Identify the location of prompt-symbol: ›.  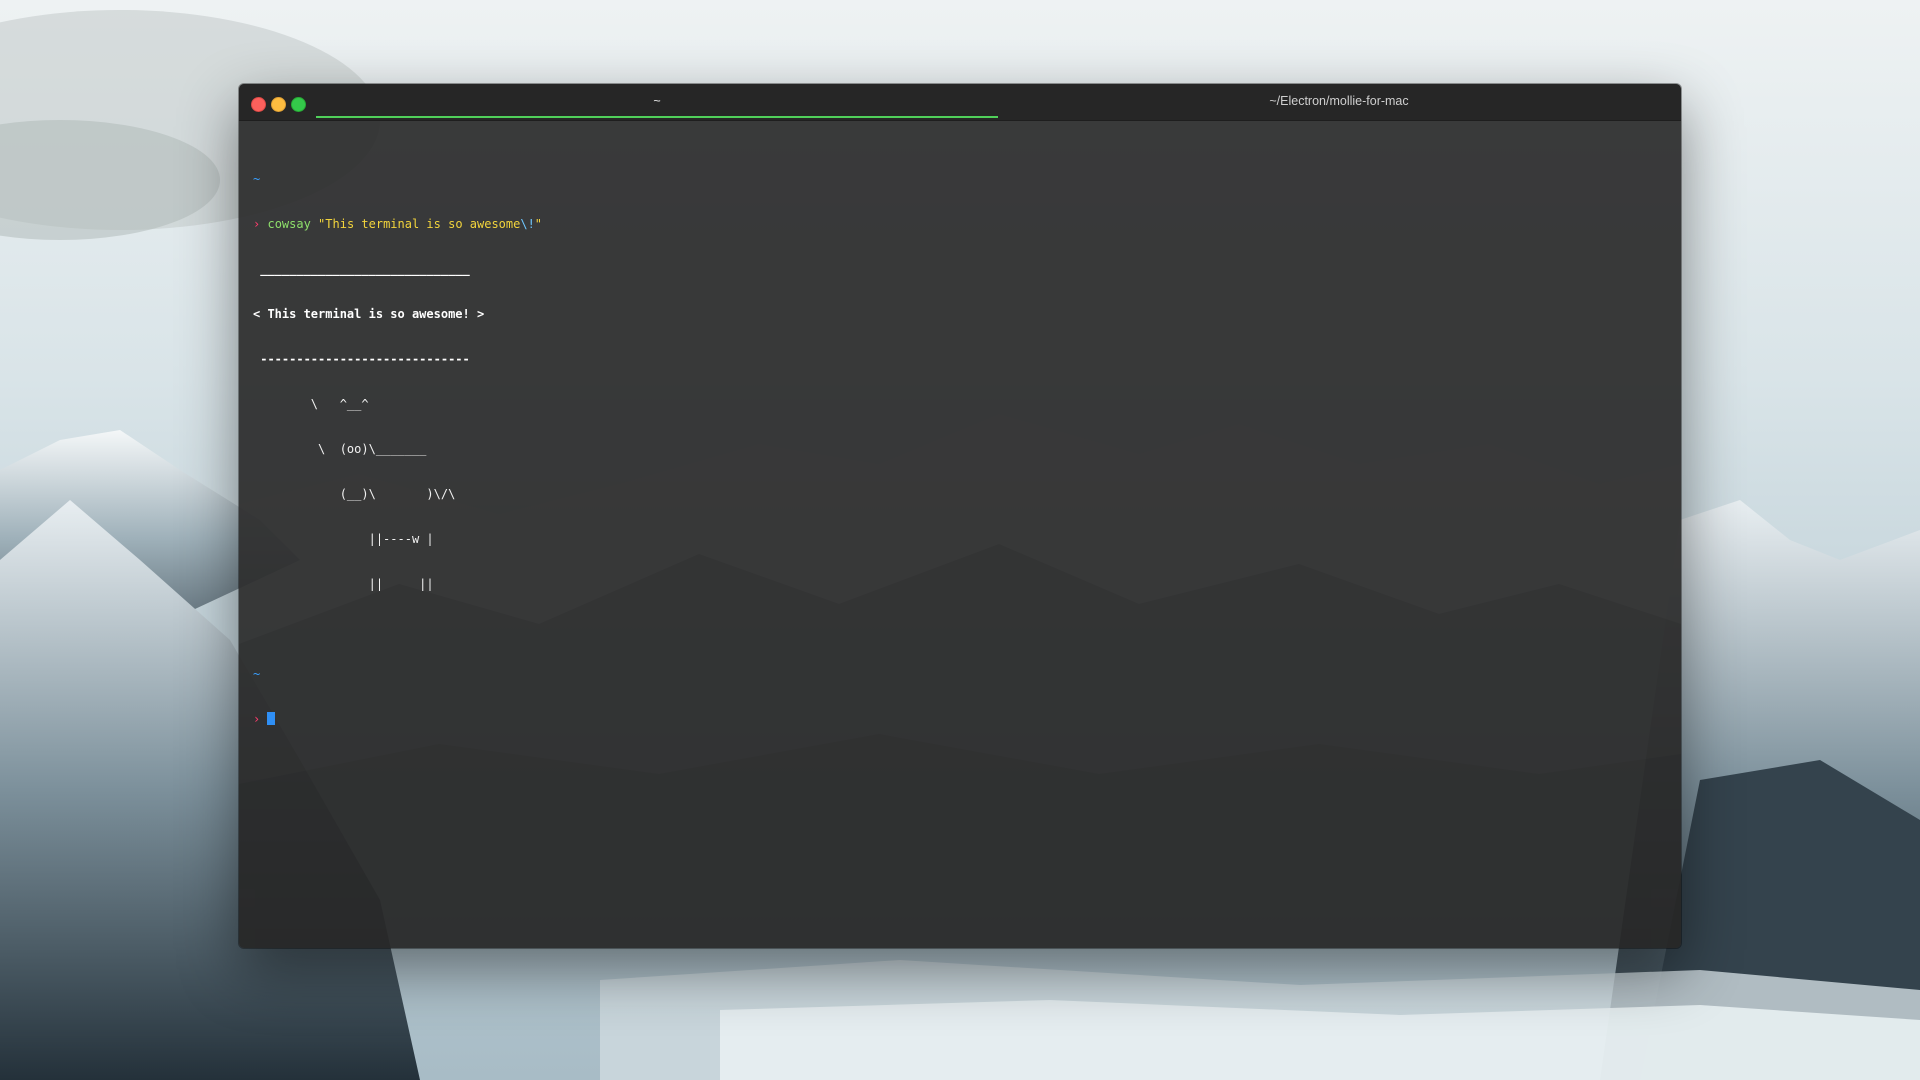
(257, 224).